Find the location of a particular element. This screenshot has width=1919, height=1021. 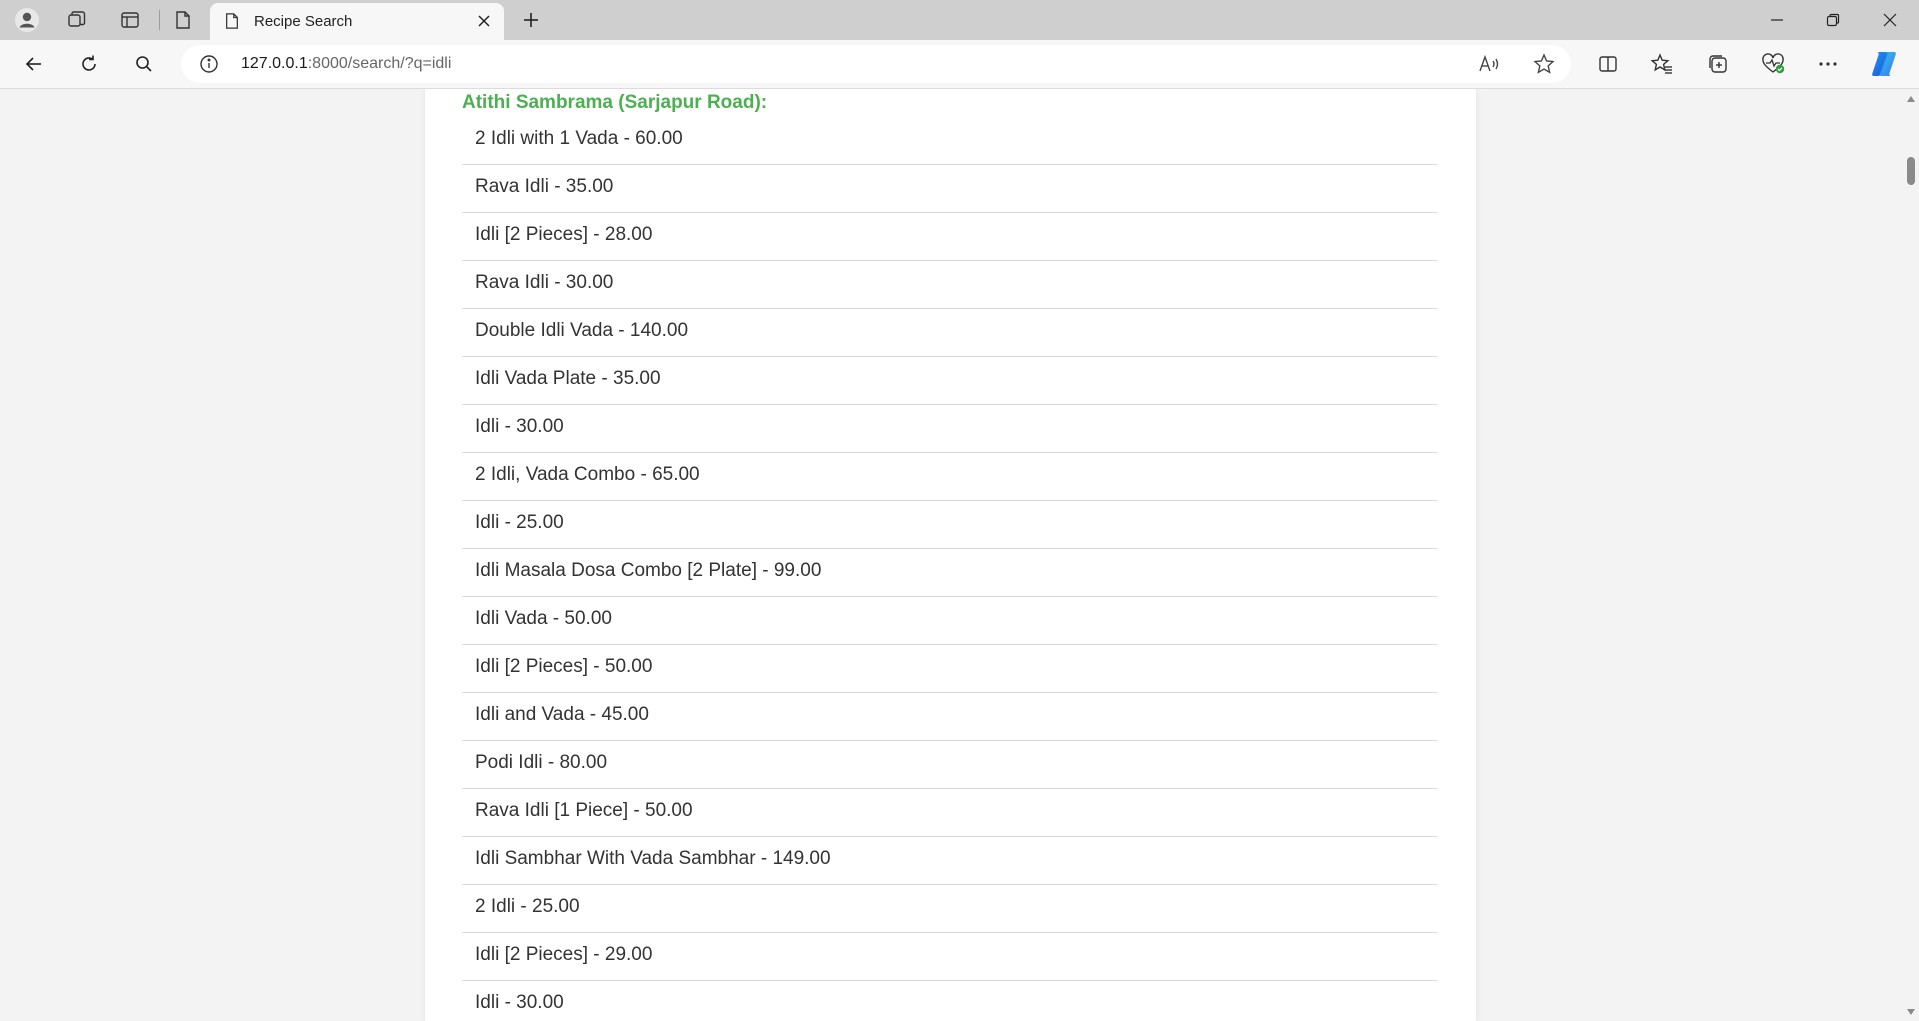

collections-icon is located at coordinates (1718, 64).